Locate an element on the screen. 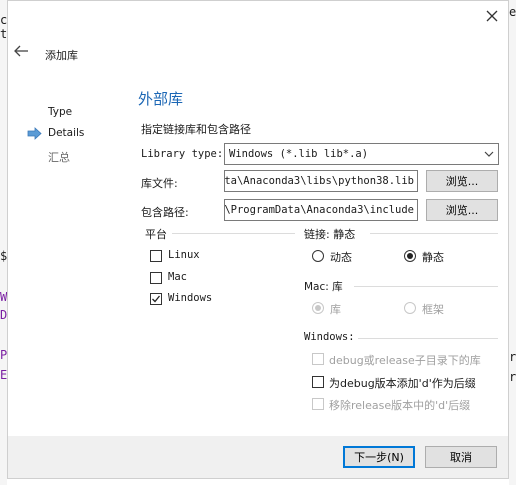 The image size is (516, 485). background-editor-right is located at coordinates (512, 242).